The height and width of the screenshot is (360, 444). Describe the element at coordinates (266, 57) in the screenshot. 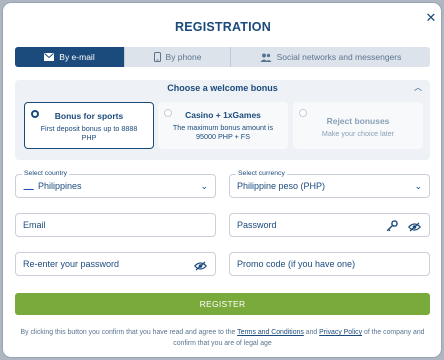

I see `people-icon` at that location.